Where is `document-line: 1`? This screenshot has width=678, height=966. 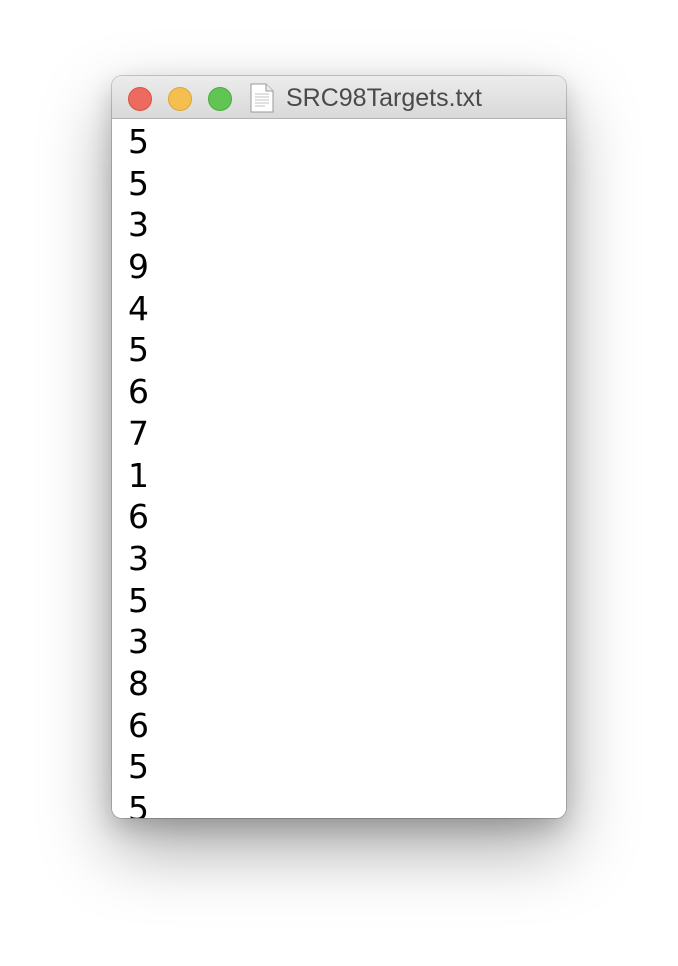 document-line: 1 is located at coordinates (138, 475).